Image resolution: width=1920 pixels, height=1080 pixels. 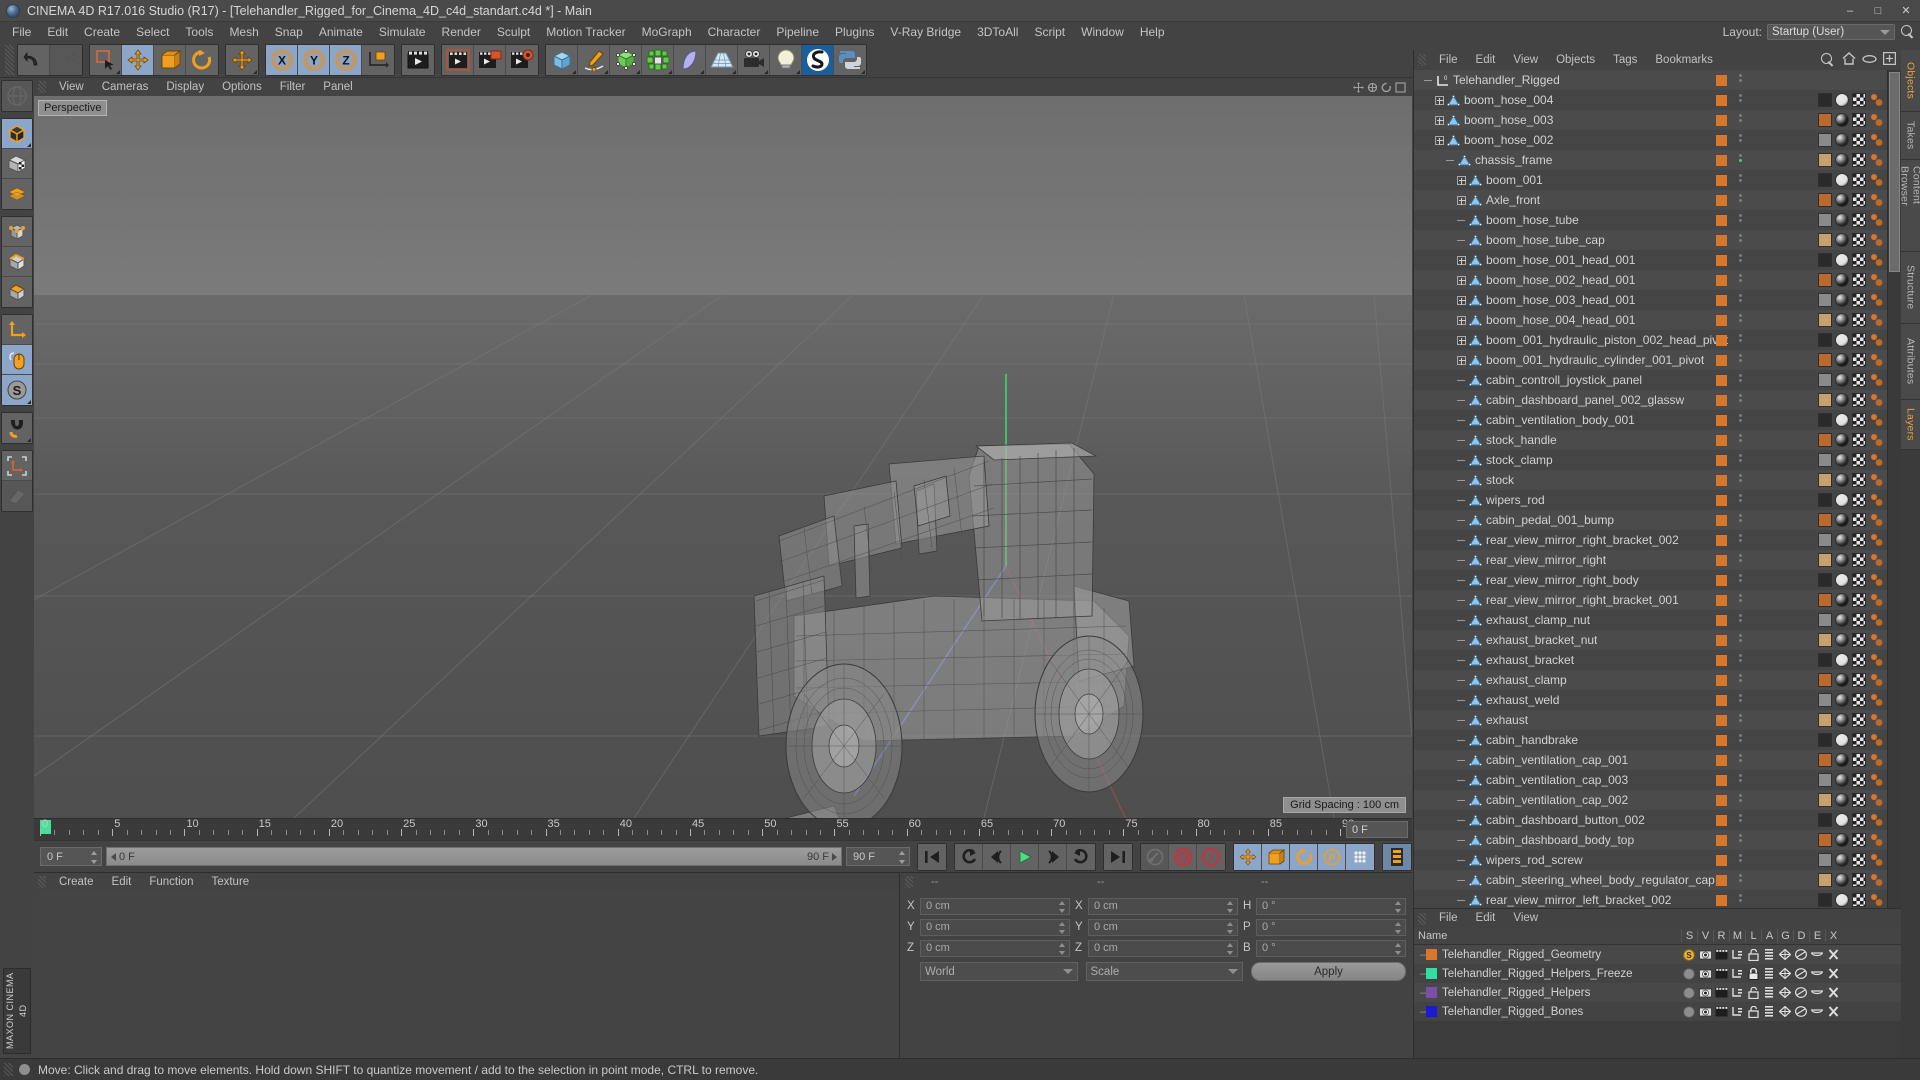 What do you see at coordinates (1650, 720) in the screenshot?
I see `object-tree-row: exhaust` at bounding box center [1650, 720].